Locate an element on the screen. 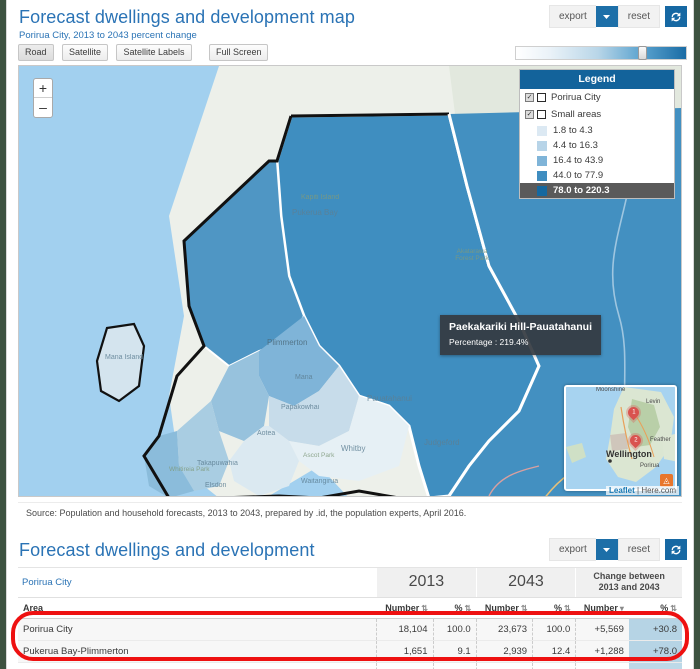 The width and height of the screenshot is (700, 669). legend-layer-small-areas: ✓ Small areas is located at coordinates (597, 114).